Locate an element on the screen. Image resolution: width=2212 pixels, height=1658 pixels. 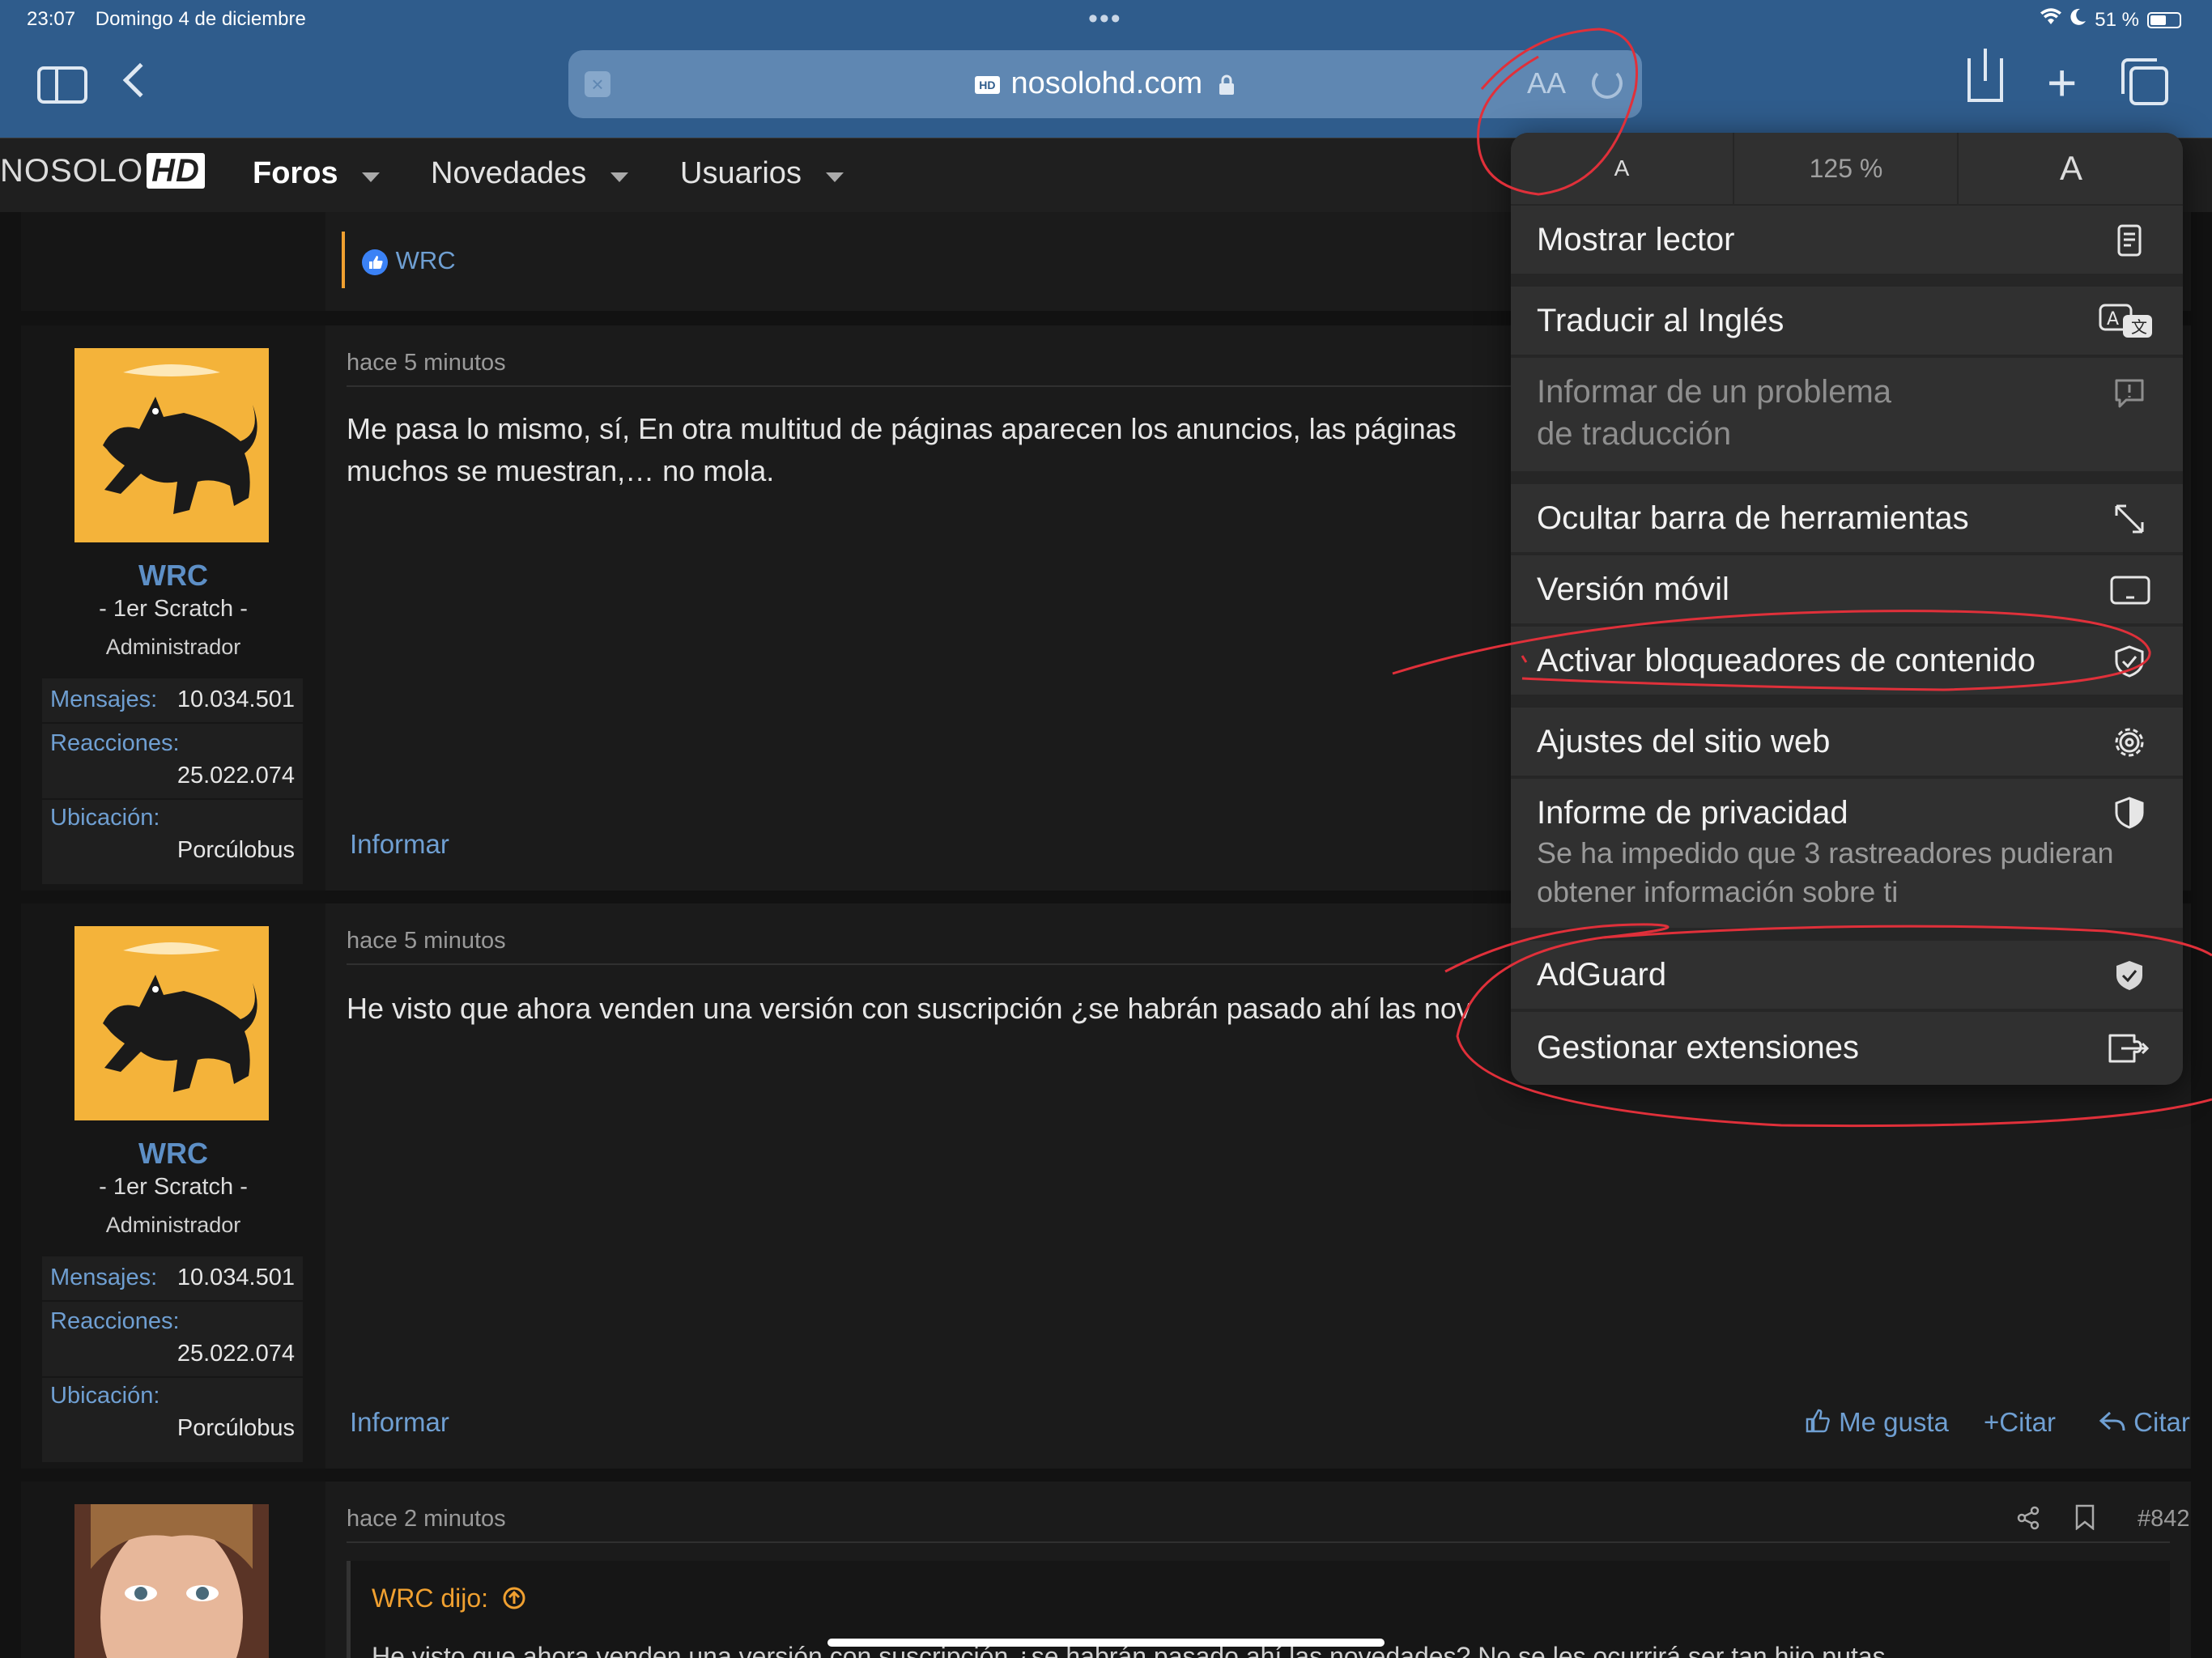
nav-item-novedades: Novedades is located at coordinates (509, 173).